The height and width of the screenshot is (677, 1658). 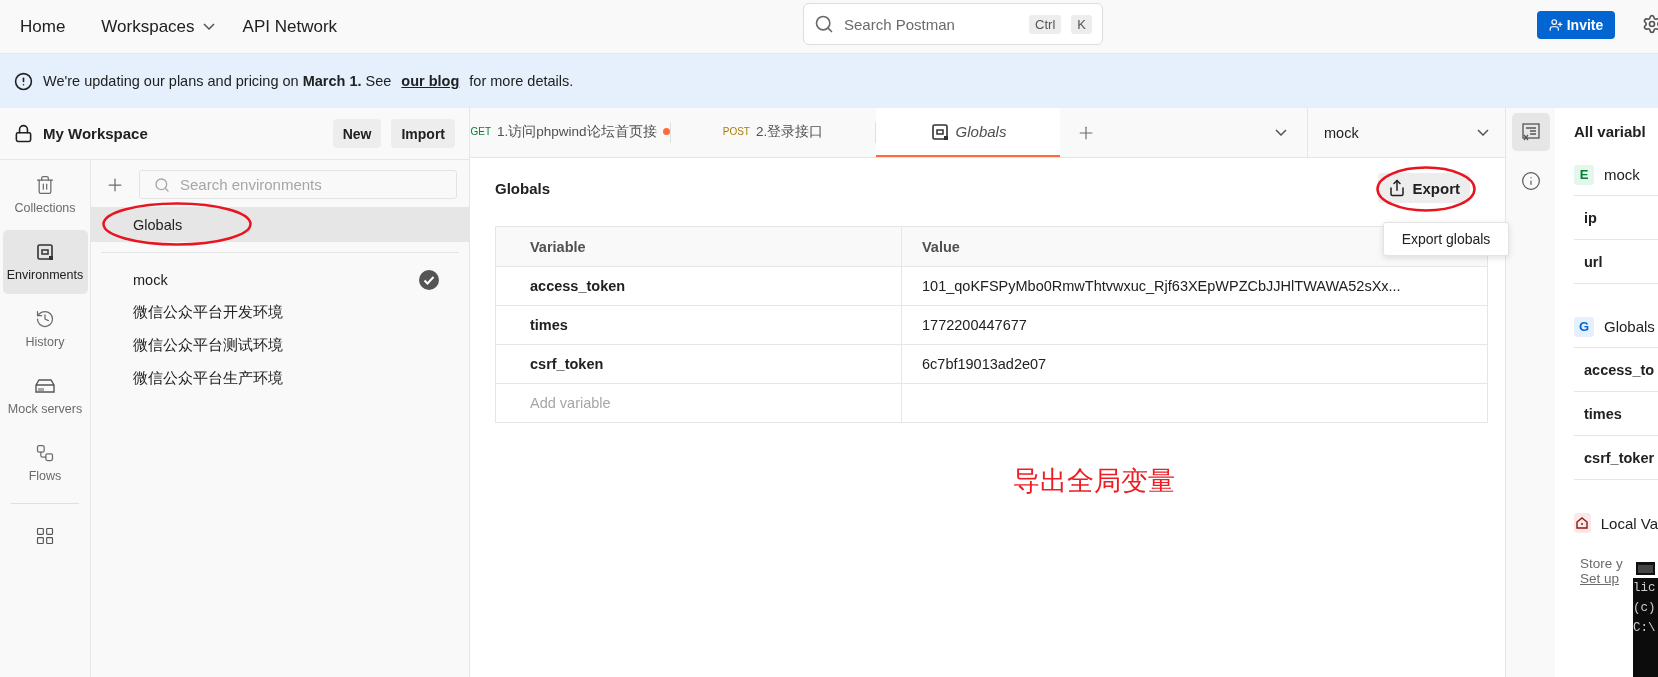 What do you see at coordinates (968, 132) in the screenshot?
I see `request-tab: Globals` at bounding box center [968, 132].